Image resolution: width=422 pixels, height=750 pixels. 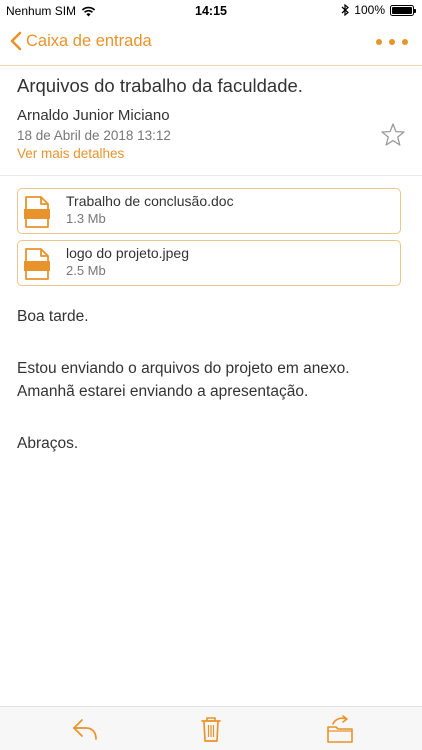 I want to click on status-right: 100%, so click(x=378, y=10).